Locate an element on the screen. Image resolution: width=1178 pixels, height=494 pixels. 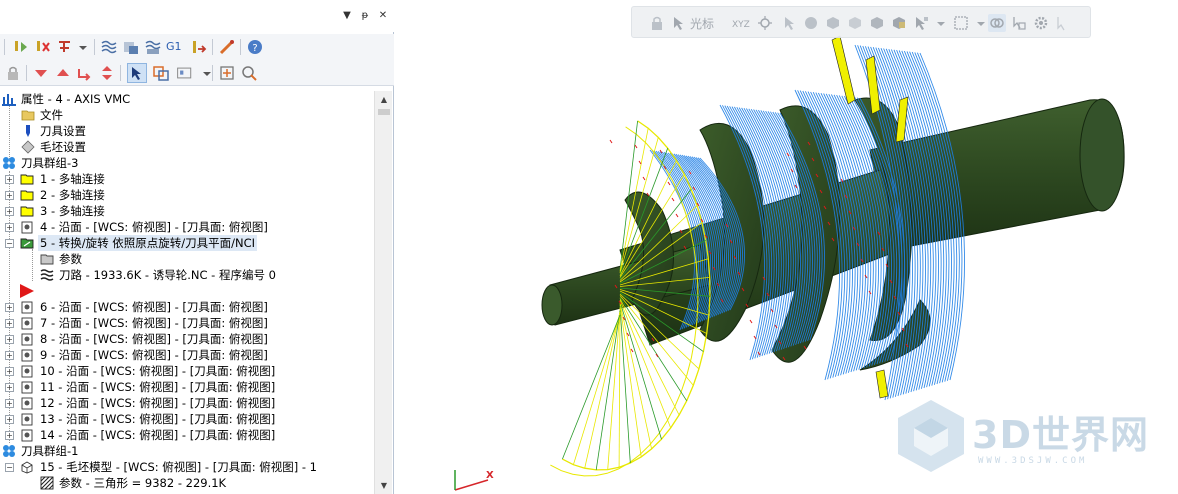
tree-op5-toolpath: 刀路 - 1933.6K - 诱导轮.NC - 程序编号 0 is located at coordinates (187, 275).